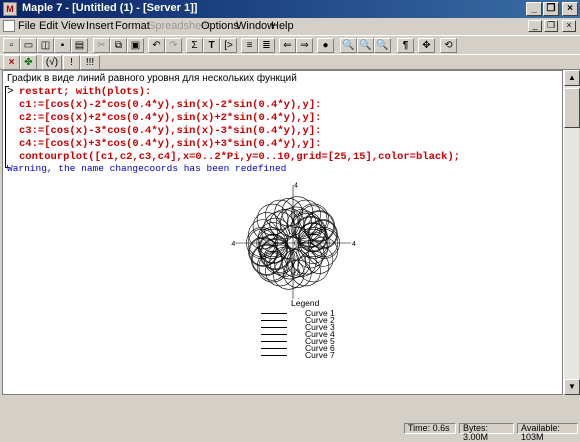 The image size is (580, 442). What do you see at coordinates (266, 45) in the screenshot?
I see `outdent-icon: ≣` at bounding box center [266, 45].